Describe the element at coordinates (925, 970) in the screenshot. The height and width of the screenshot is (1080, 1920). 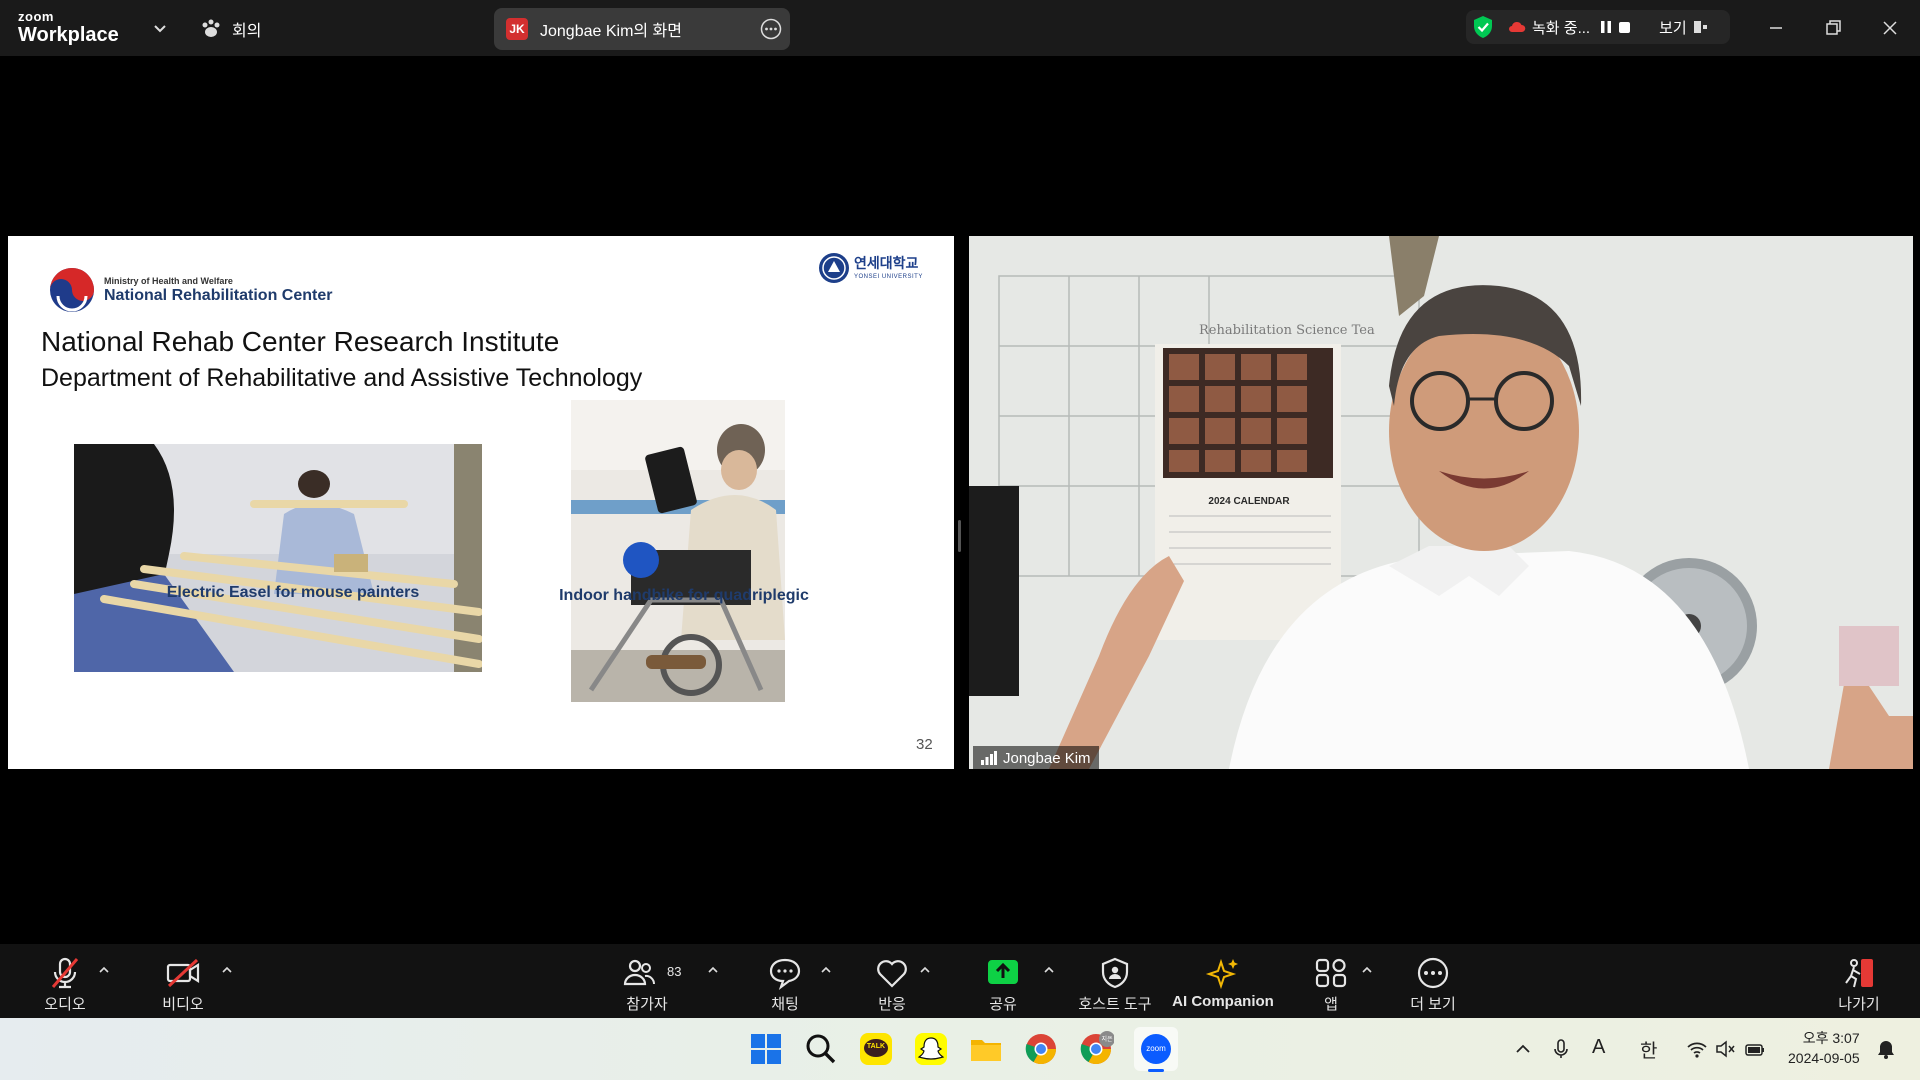
I see `reactions-options-chevron-icon` at that location.